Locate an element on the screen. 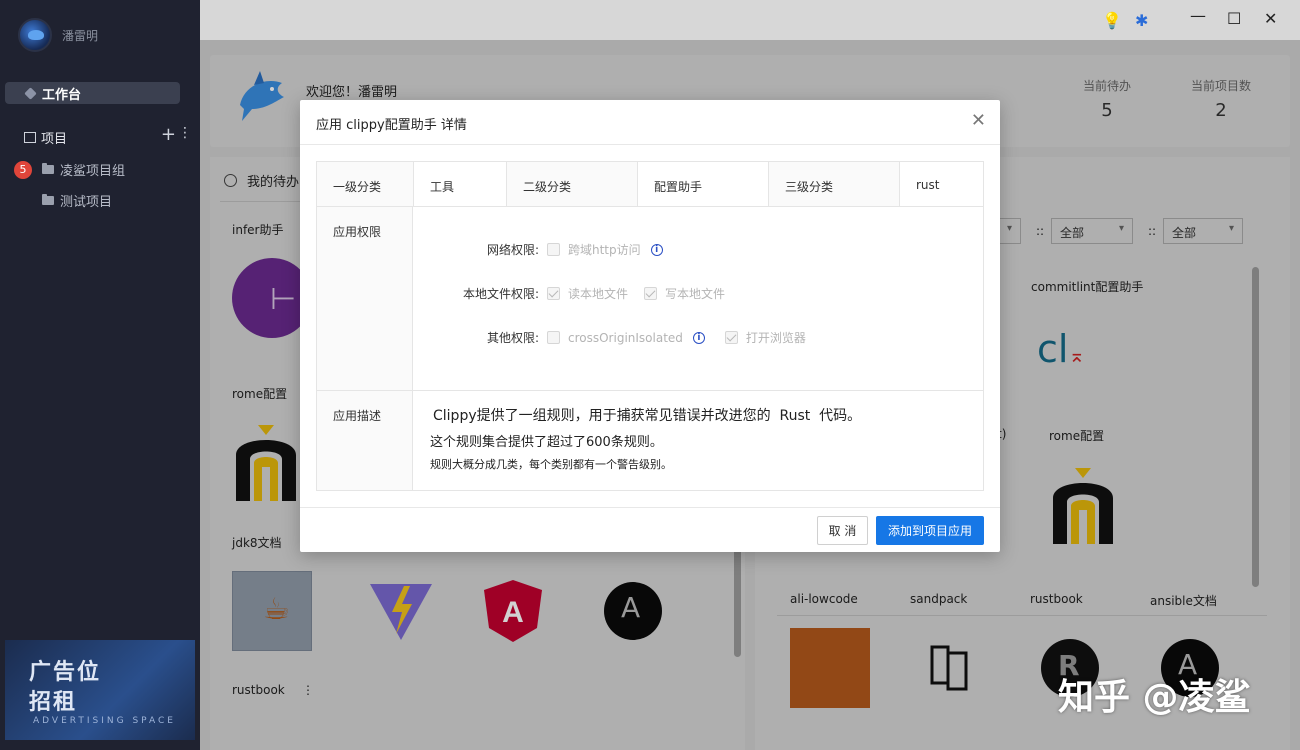 This screenshot has width=1300, height=750. add-project-icon: + is located at coordinates (168, 134).